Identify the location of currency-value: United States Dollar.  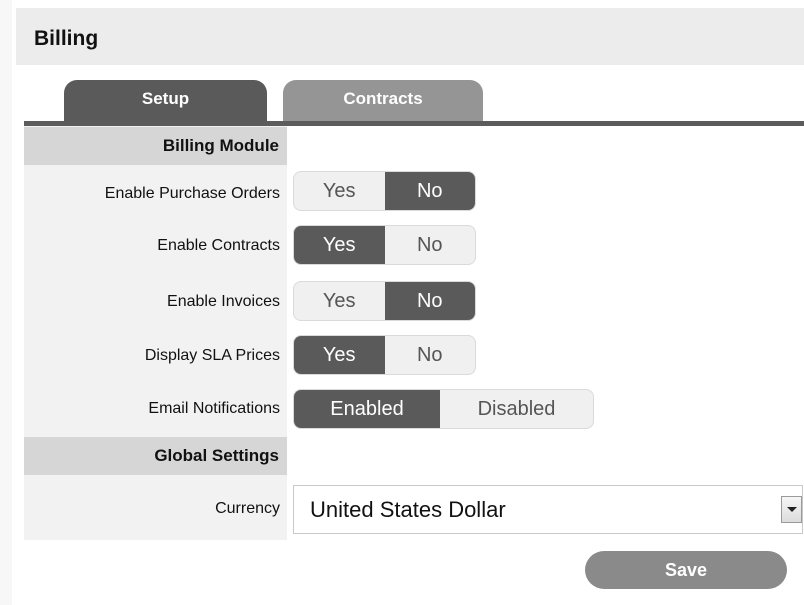
(408, 509).